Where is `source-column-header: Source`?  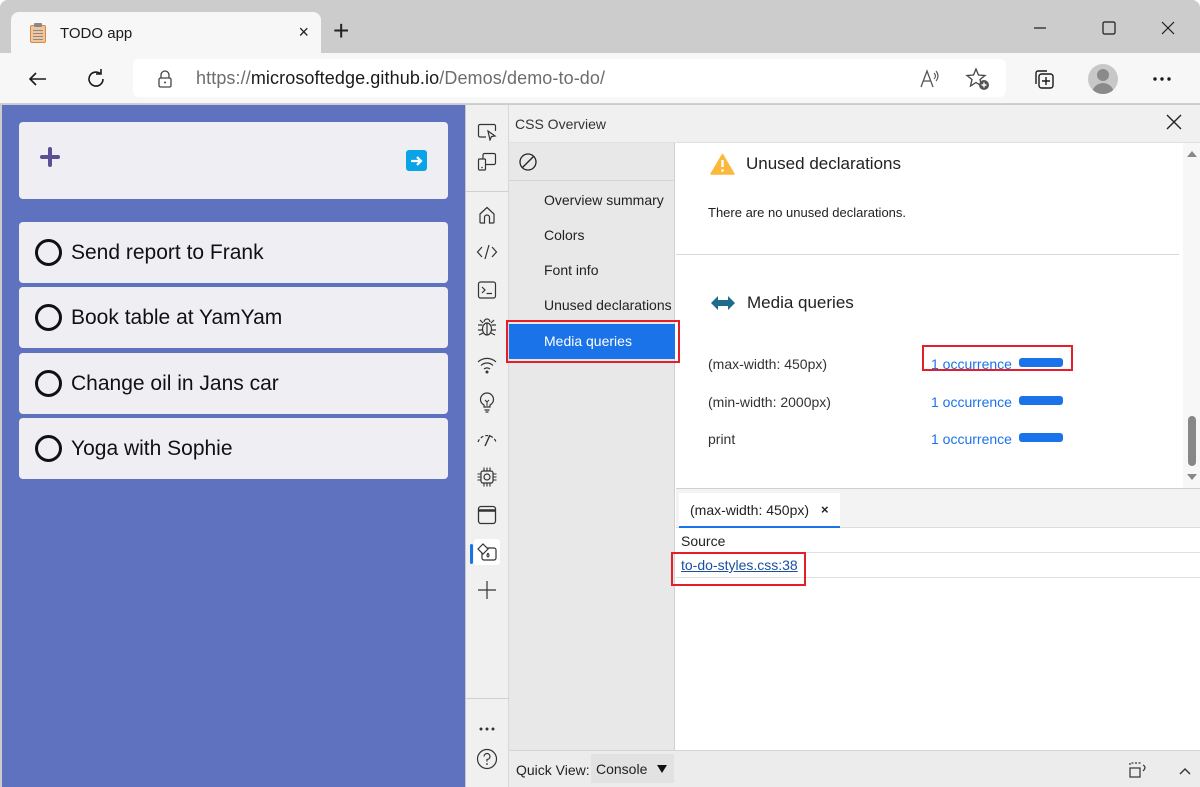
source-column-header: Source is located at coordinates (938, 541).